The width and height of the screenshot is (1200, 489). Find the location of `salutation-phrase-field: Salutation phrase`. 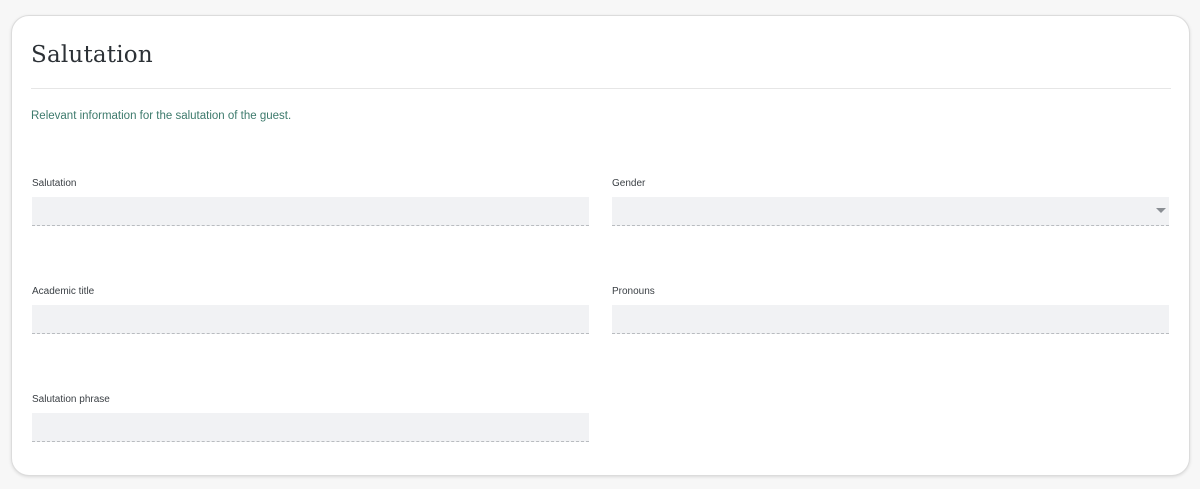

salutation-phrase-field: Salutation phrase is located at coordinates (310, 418).